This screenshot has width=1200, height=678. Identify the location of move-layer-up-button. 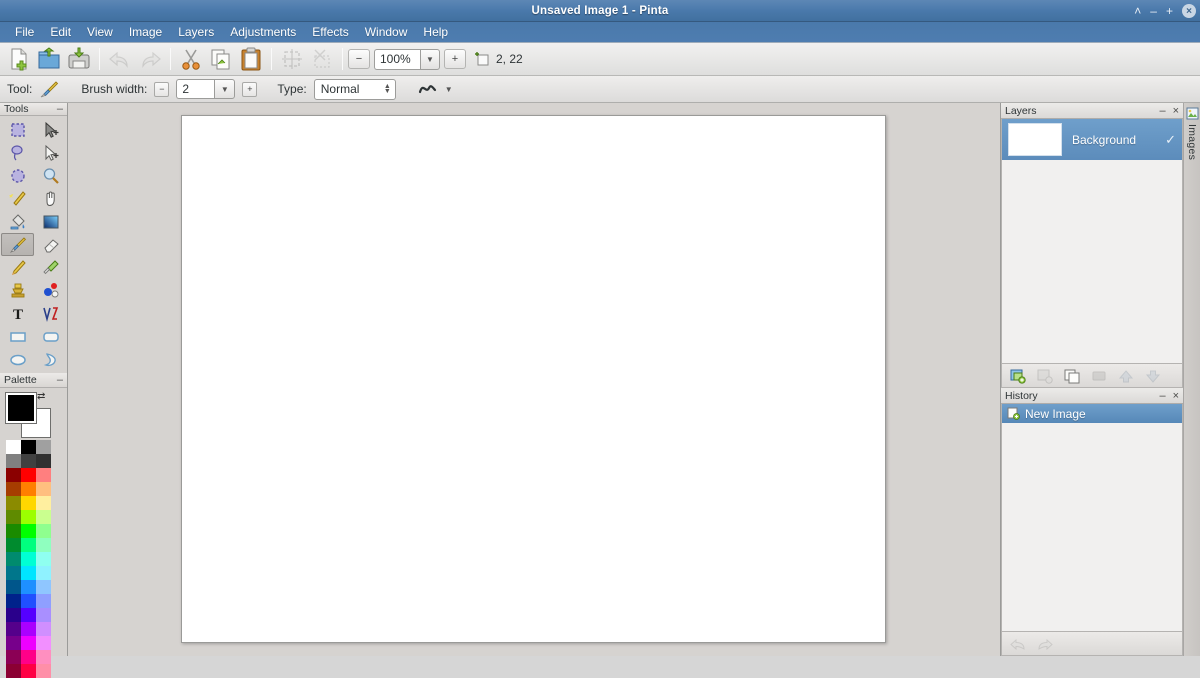
(1125, 376).